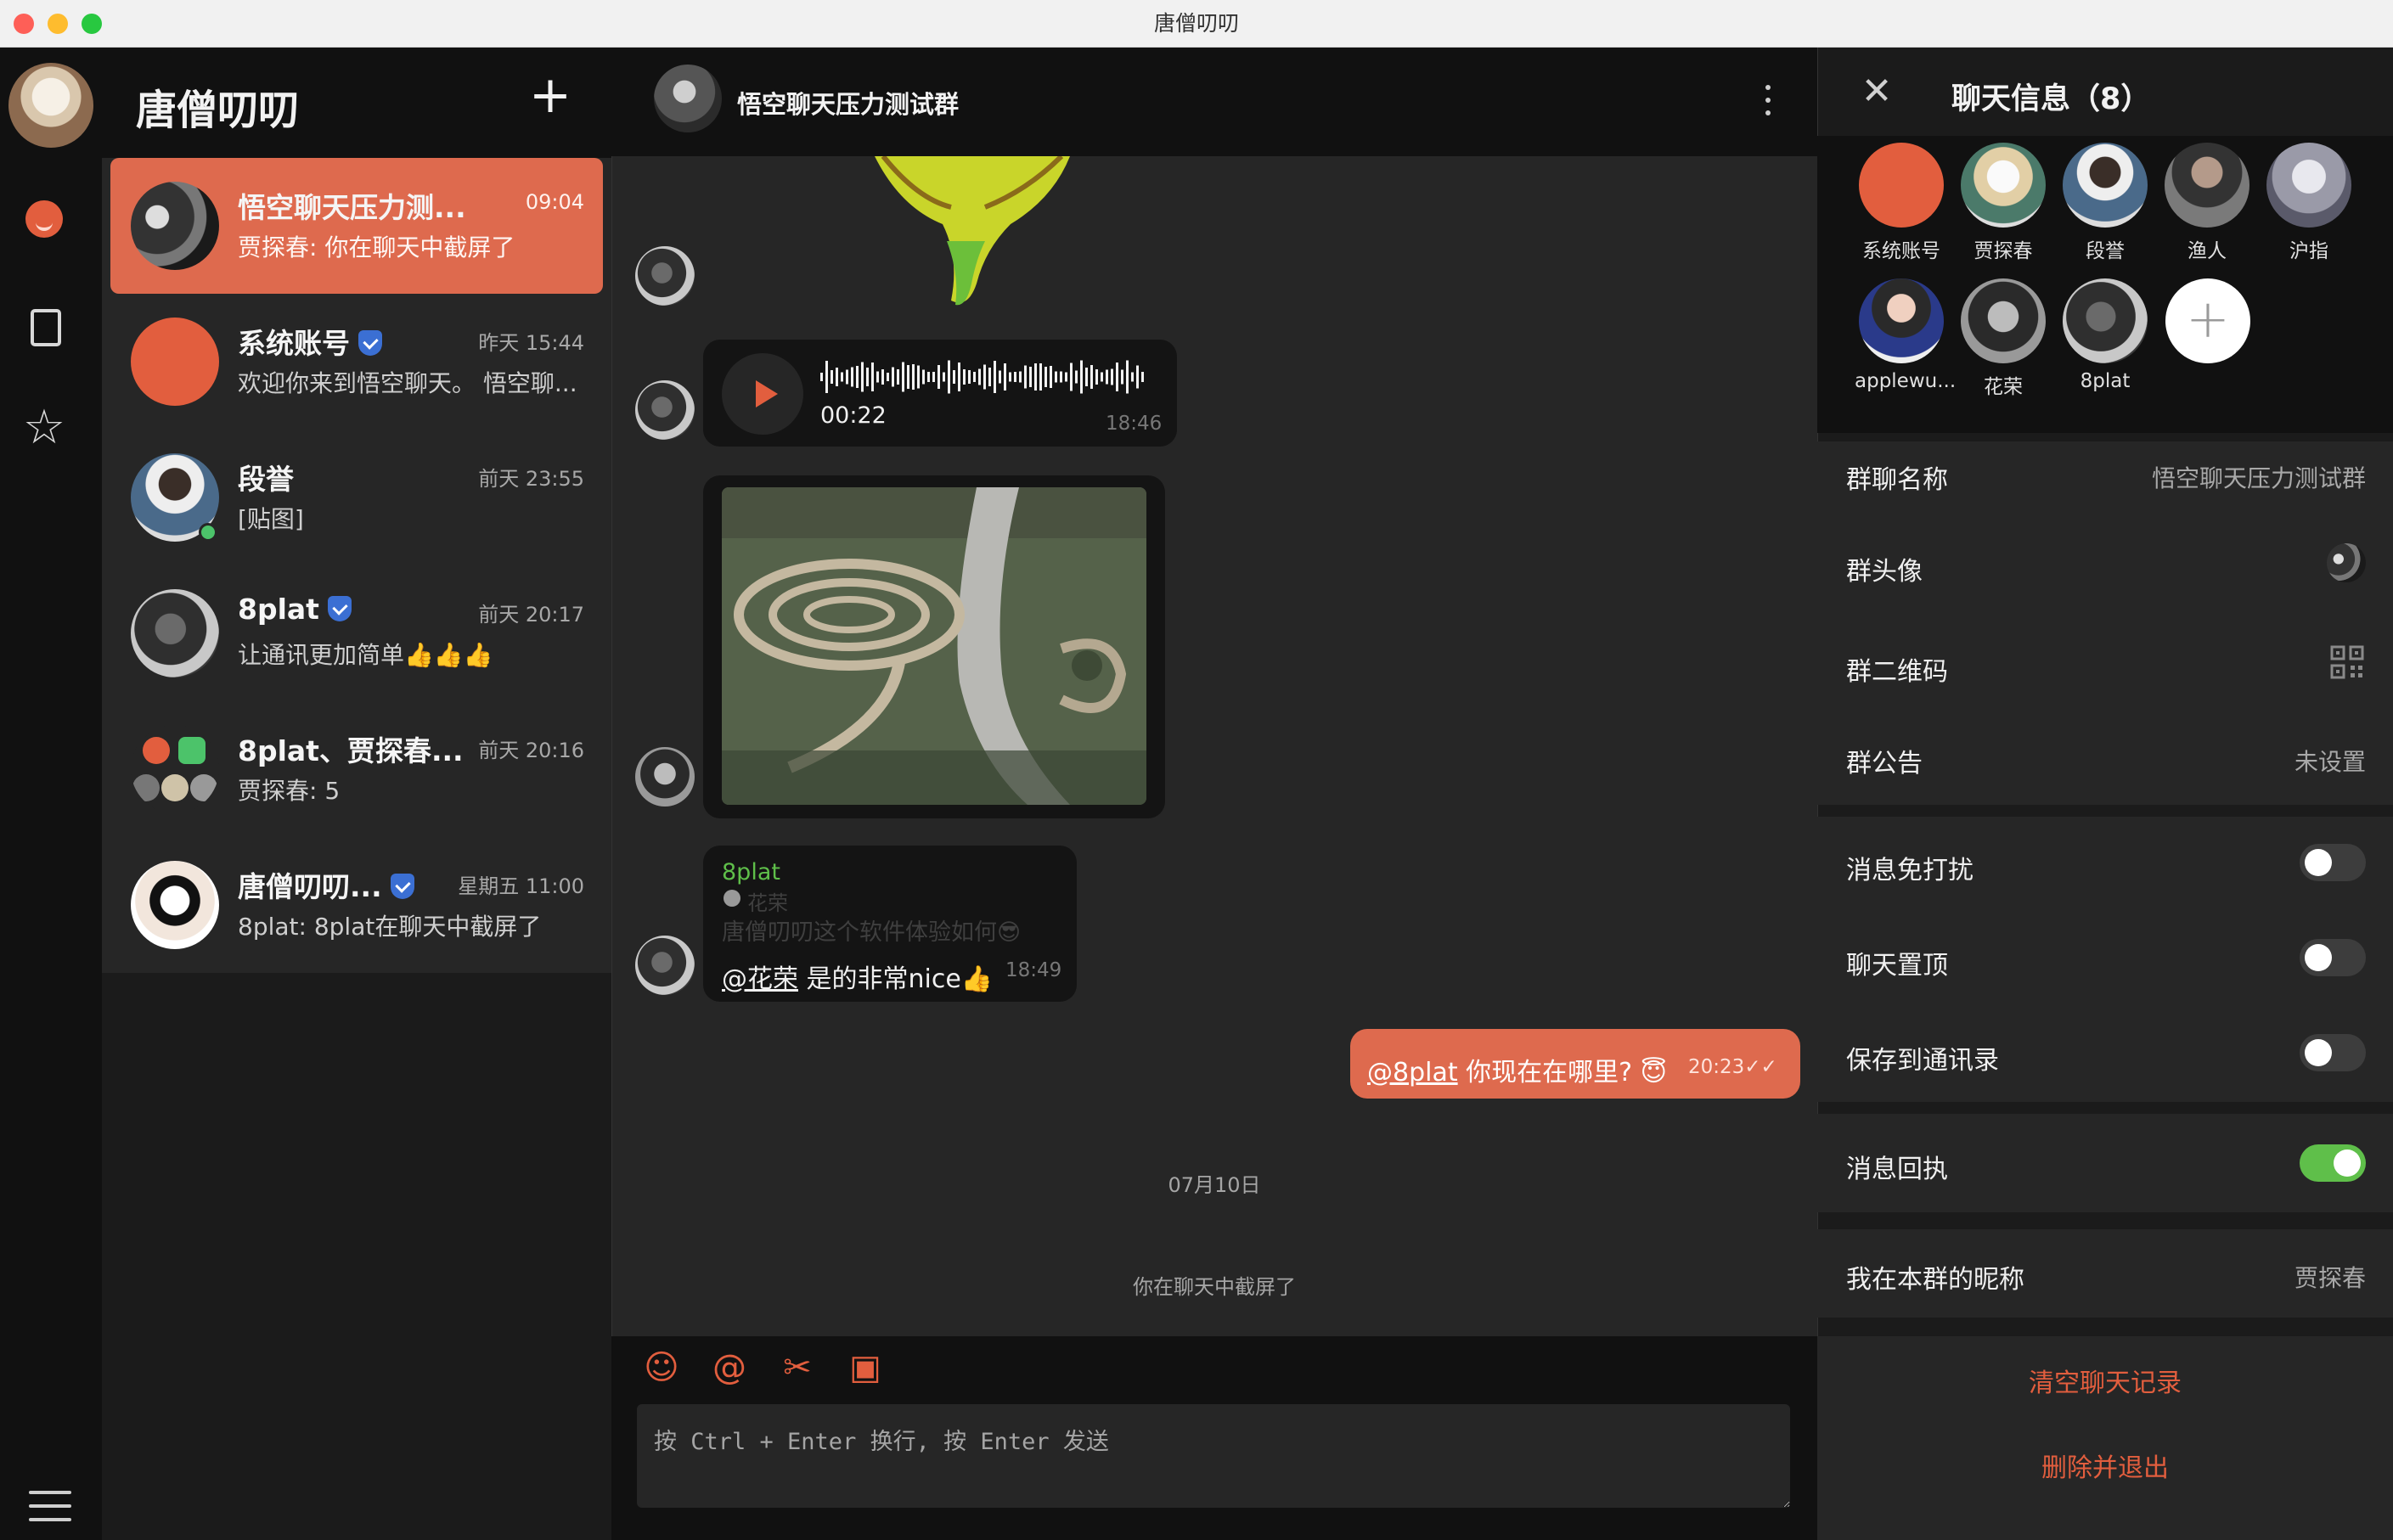  Describe the element at coordinates (2105, 1465) in the screenshot. I see `delete-exit-button: 删除并退出` at that location.